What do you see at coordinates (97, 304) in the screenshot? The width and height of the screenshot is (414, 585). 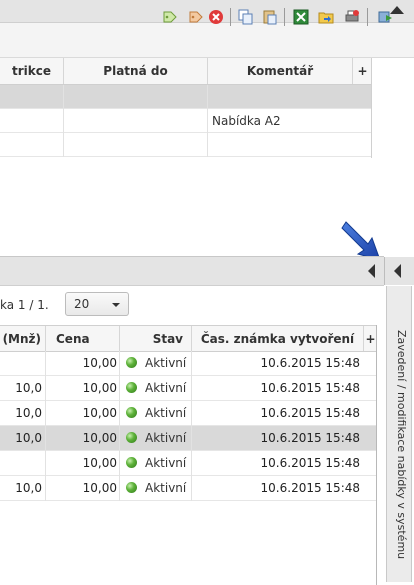 I see `page-size-select: 20` at bounding box center [97, 304].